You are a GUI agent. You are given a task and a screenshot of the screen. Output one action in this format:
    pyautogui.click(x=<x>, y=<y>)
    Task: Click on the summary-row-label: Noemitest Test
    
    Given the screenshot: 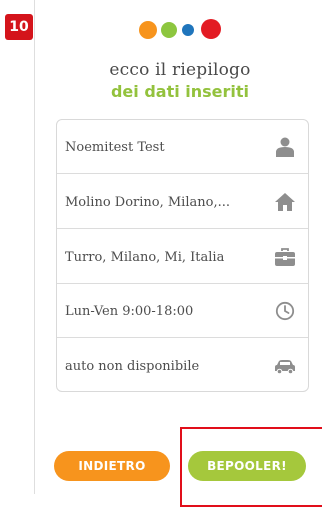 What is the action you would take?
    pyautogui.click(x=115, y=147)
    